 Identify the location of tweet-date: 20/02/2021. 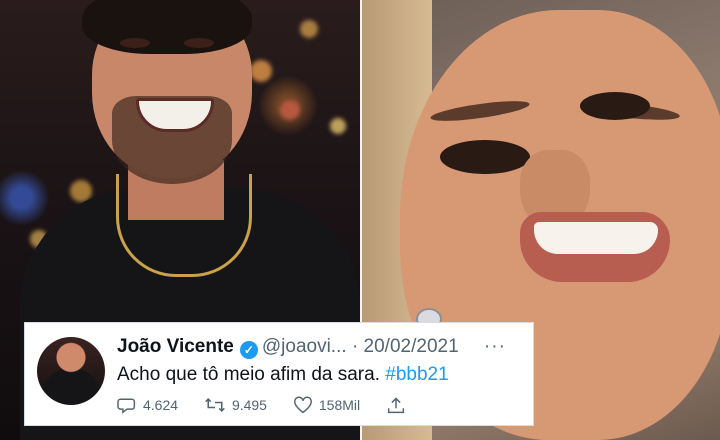
(411, 346).